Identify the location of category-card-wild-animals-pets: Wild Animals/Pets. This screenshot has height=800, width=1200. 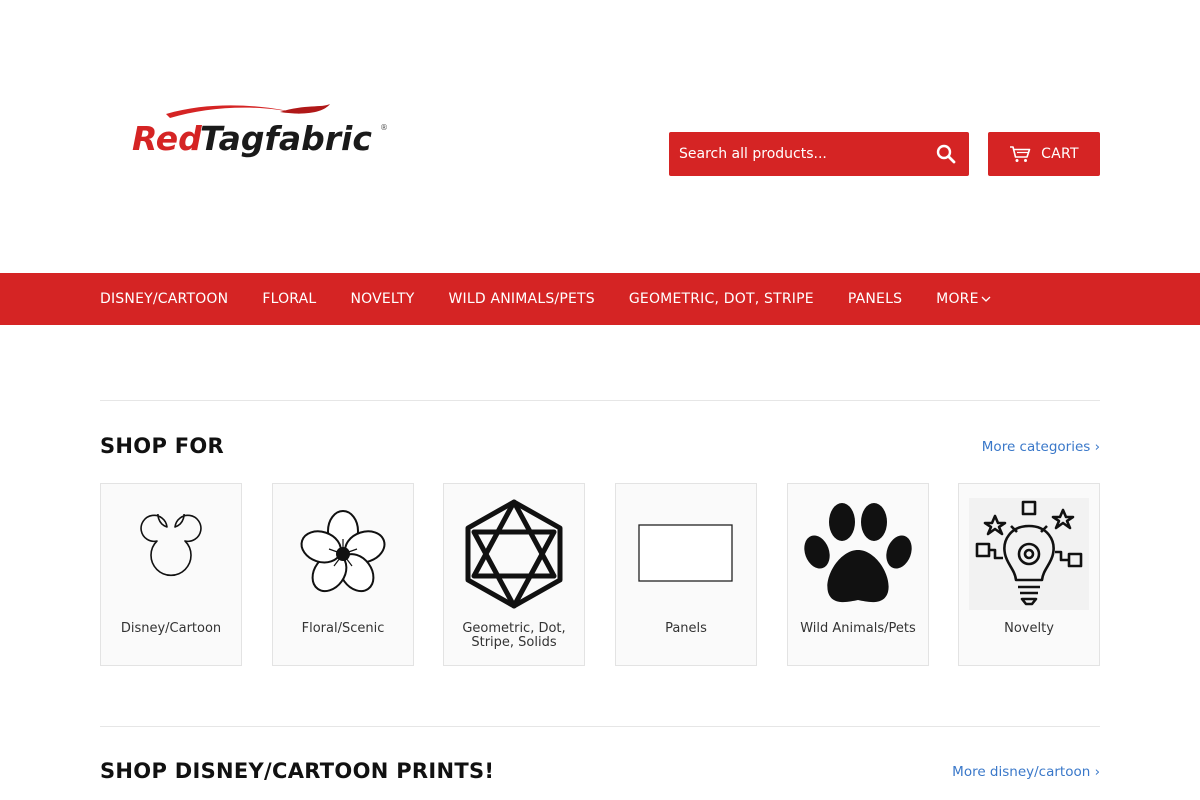
(858, 574).